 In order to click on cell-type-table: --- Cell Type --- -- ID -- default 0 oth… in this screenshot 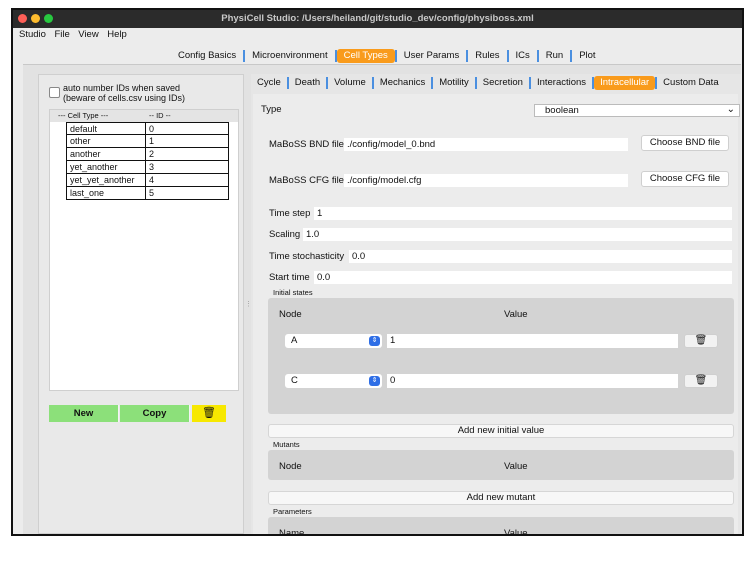, I will do `click(144, 250)`.